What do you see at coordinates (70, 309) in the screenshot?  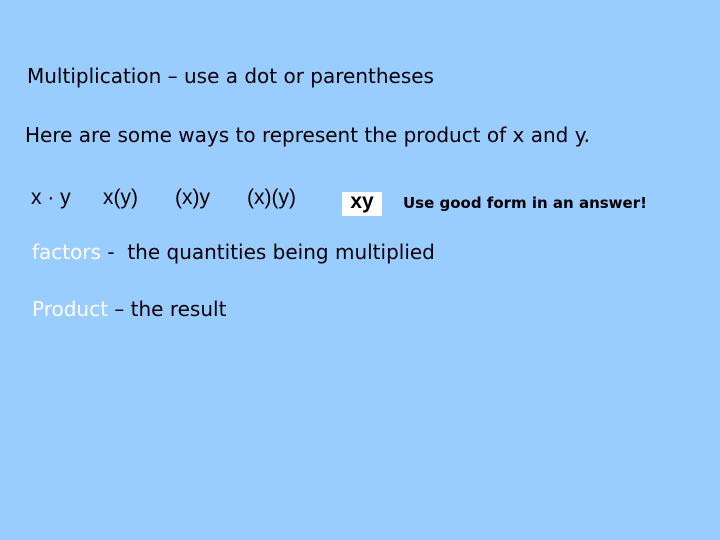 I see `term-product: Product` at bounding box center [70, 309].